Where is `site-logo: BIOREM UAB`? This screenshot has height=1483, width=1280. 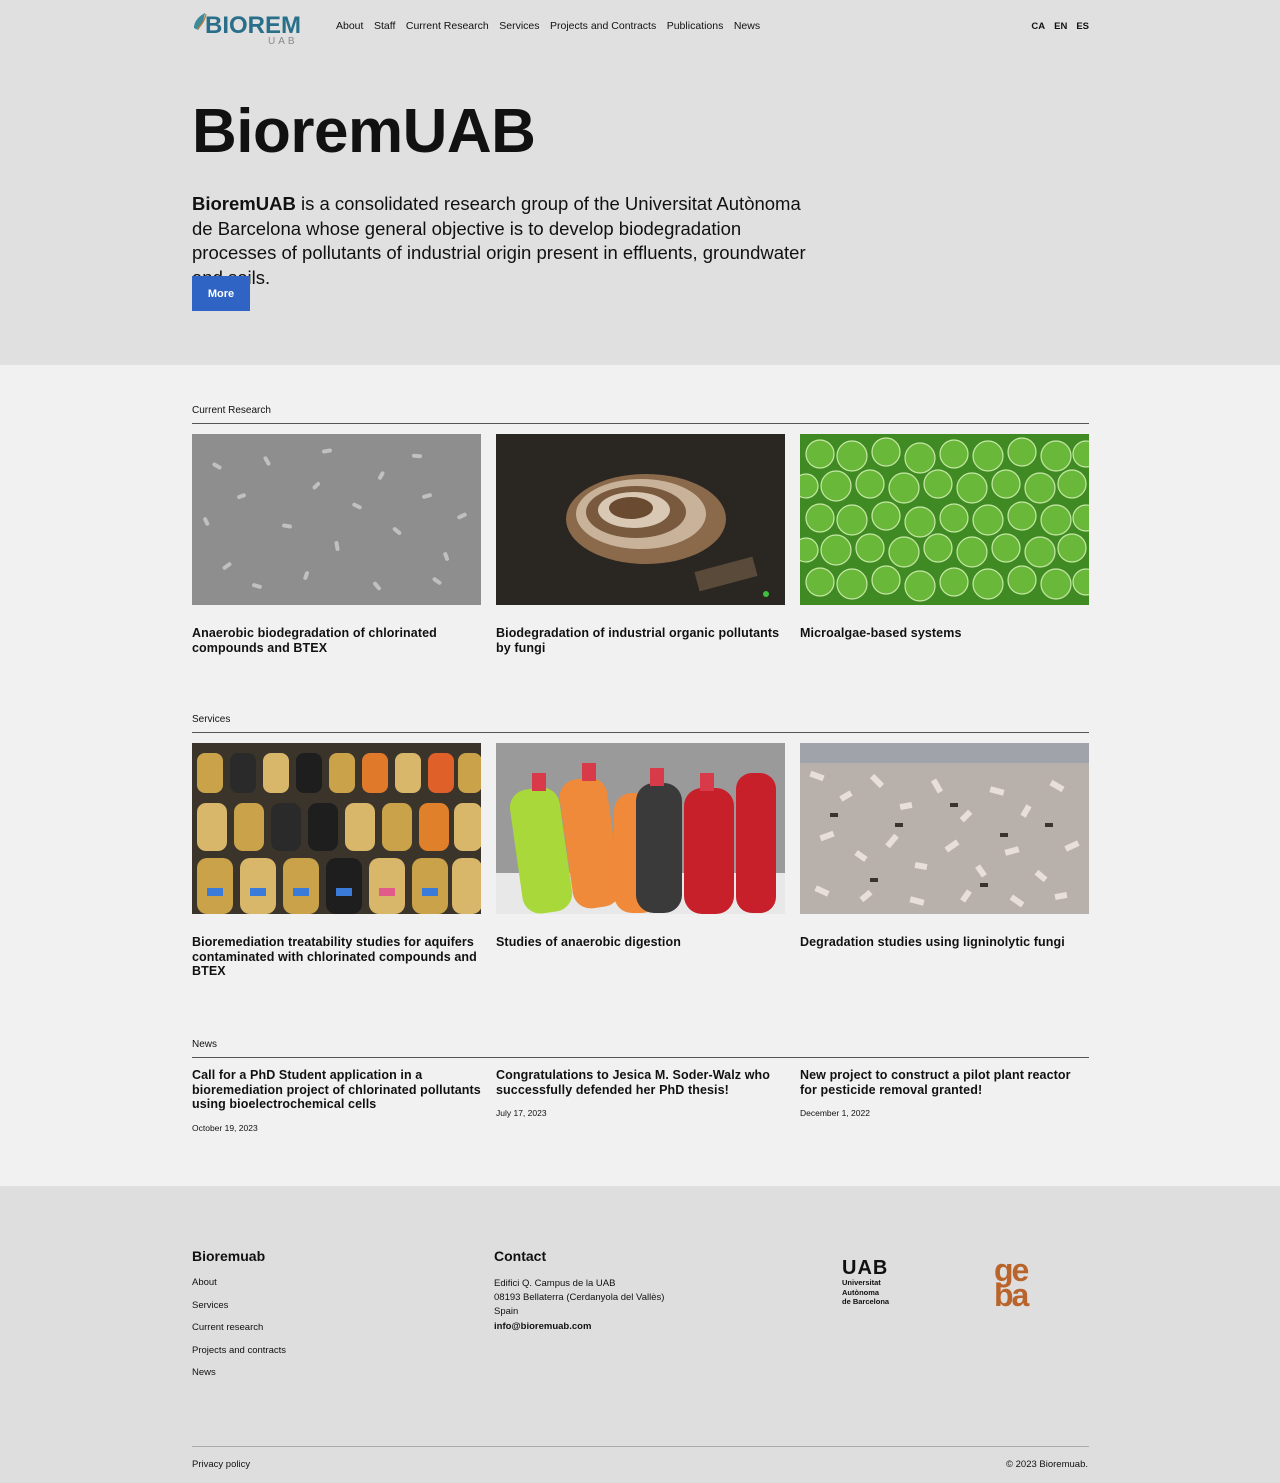
site-logo: BIOREM UAB is located at coordinates (249, 27).